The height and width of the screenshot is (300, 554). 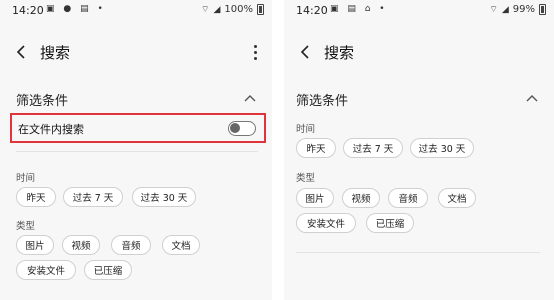 What do you see at coordinates (359, 9) in the screenshot?
I see `notification-icons: ▣ ▤ ⌂ •` at bounding box center [359, 9].